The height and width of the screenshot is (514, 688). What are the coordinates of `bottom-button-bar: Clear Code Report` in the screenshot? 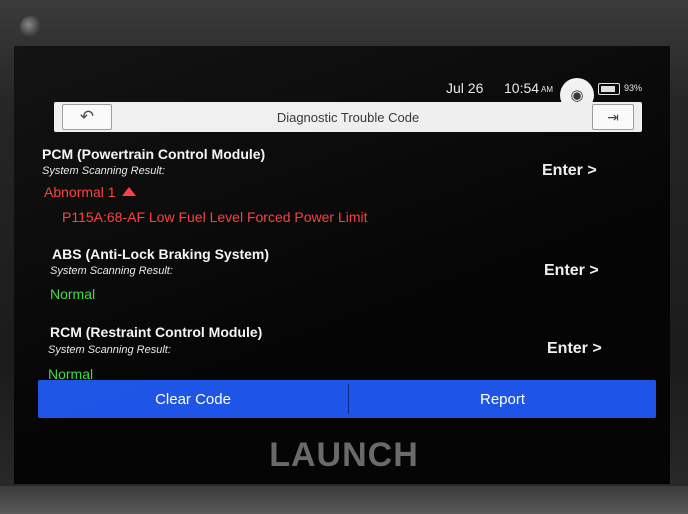 It's located at (347, 399).